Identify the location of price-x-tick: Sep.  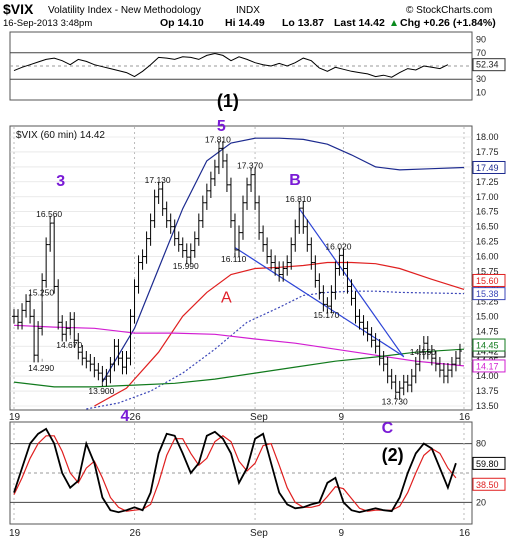
(259, 417).